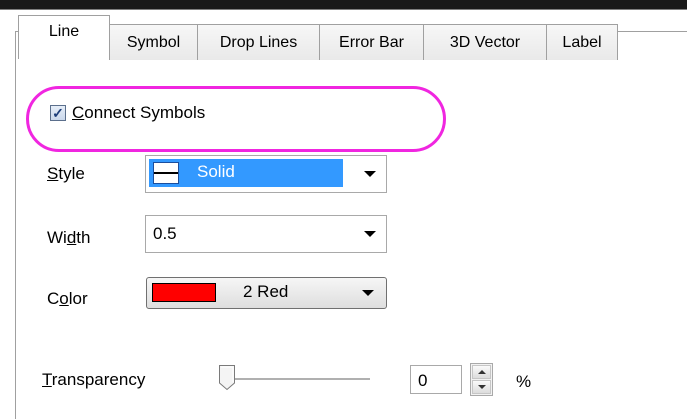 The height and width of the screenshot is (419, 687). I want to click on tab-label: 3D Vector, so click(485, 42).